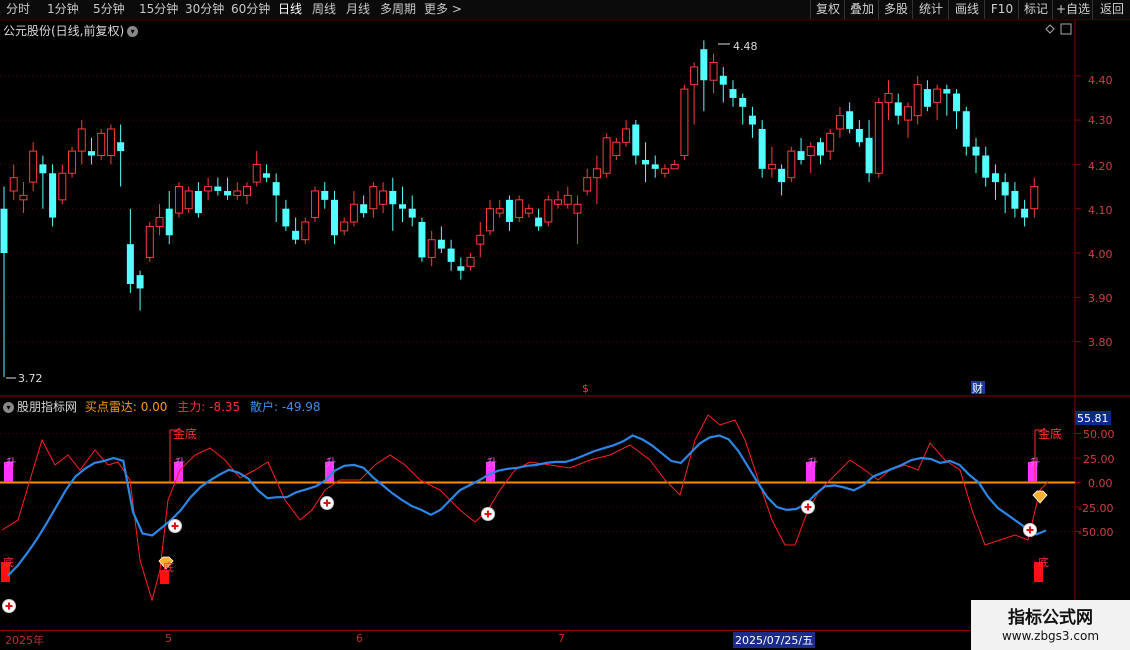  I want to click on diamond-icon, so click(1040, 497).